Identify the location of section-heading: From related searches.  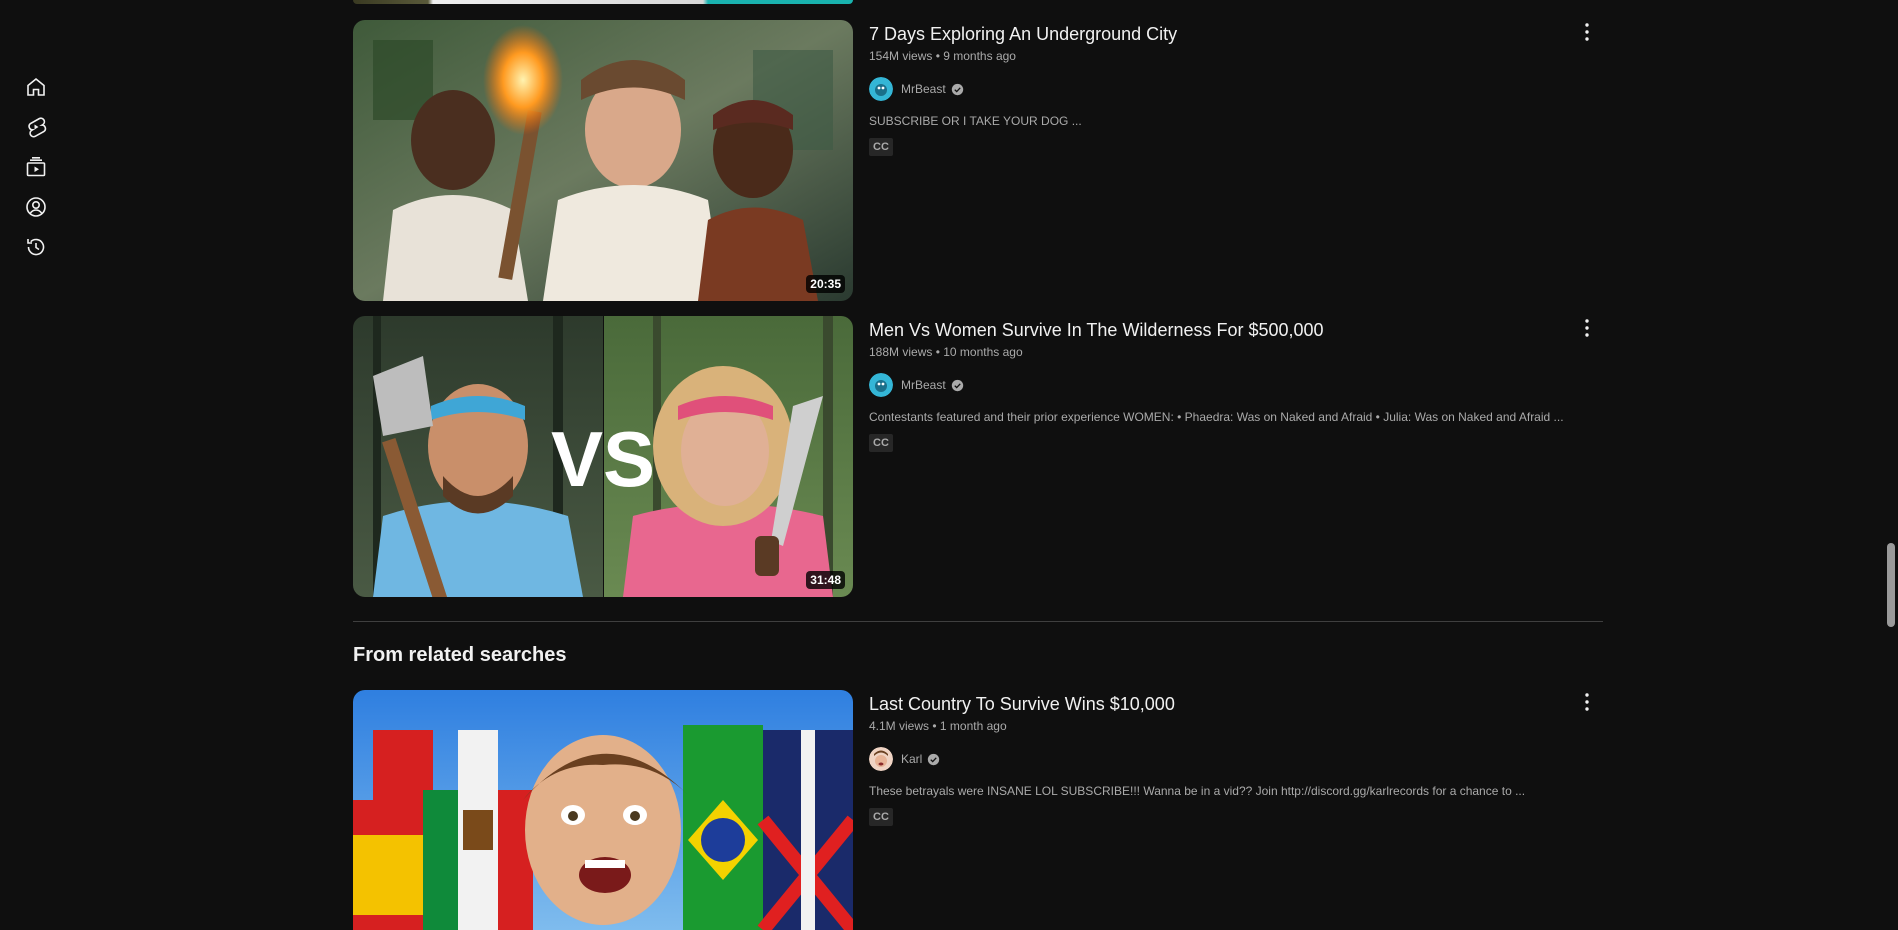
(460, 655).